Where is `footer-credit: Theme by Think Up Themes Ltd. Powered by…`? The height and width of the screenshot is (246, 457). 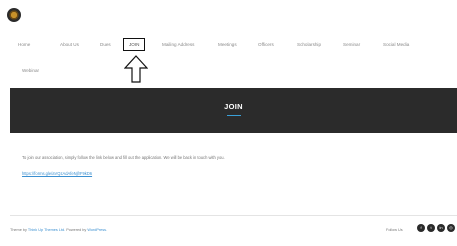 footer-credit: Theme by Think Up Themes Ltd. Powered by… is located at coordinates (58, 230).